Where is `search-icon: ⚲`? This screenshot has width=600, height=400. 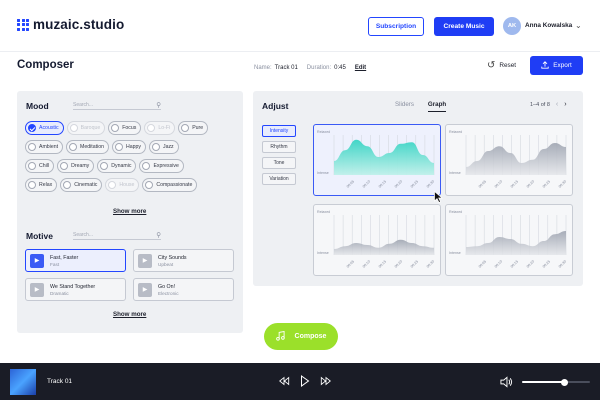 search-icon: ⚲ is located at coordinates (158, 235).